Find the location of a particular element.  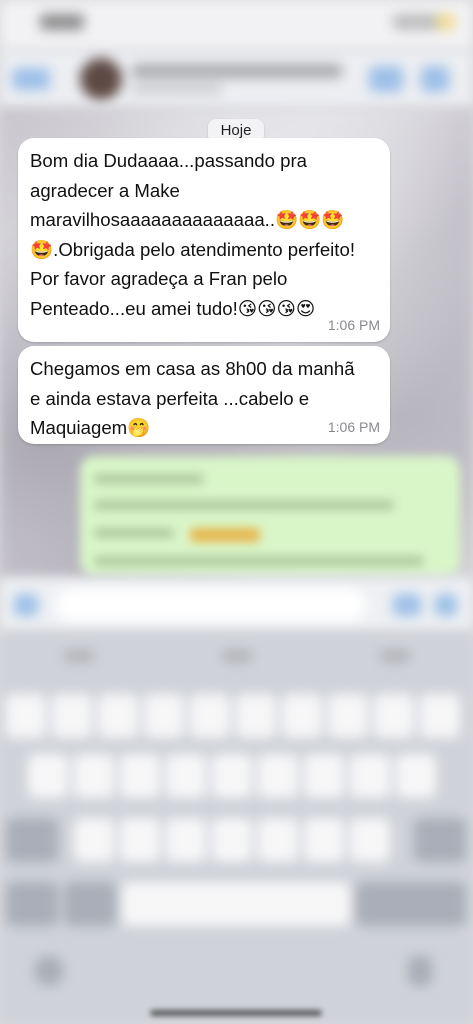

message-input-bar is located at coordinates (236, 605).